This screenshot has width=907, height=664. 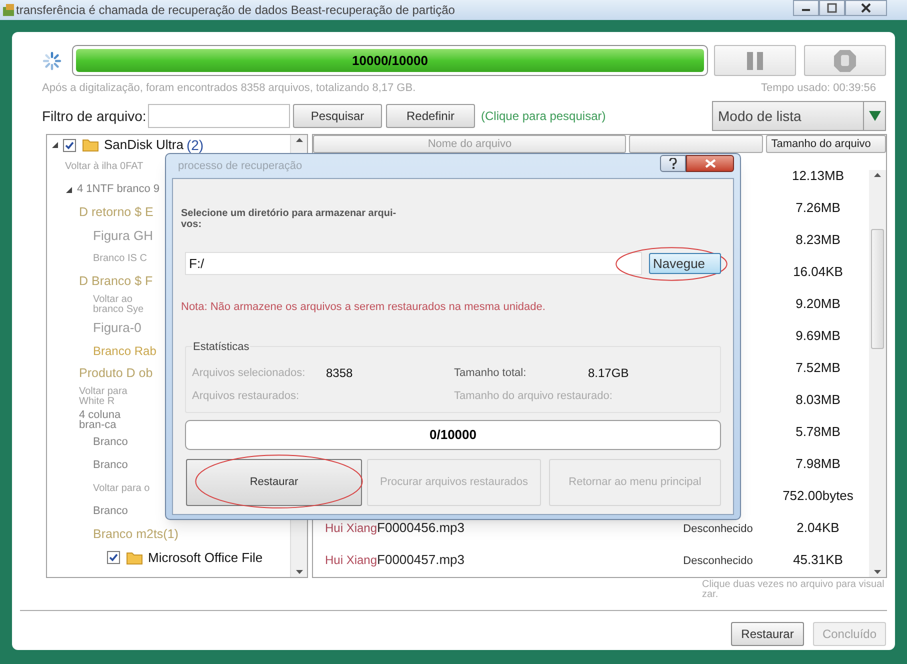 What do you see at coordinates (818, 559) in the screenshot?
I see `file-size: 45.31KB` at bounding box center [818, 559].